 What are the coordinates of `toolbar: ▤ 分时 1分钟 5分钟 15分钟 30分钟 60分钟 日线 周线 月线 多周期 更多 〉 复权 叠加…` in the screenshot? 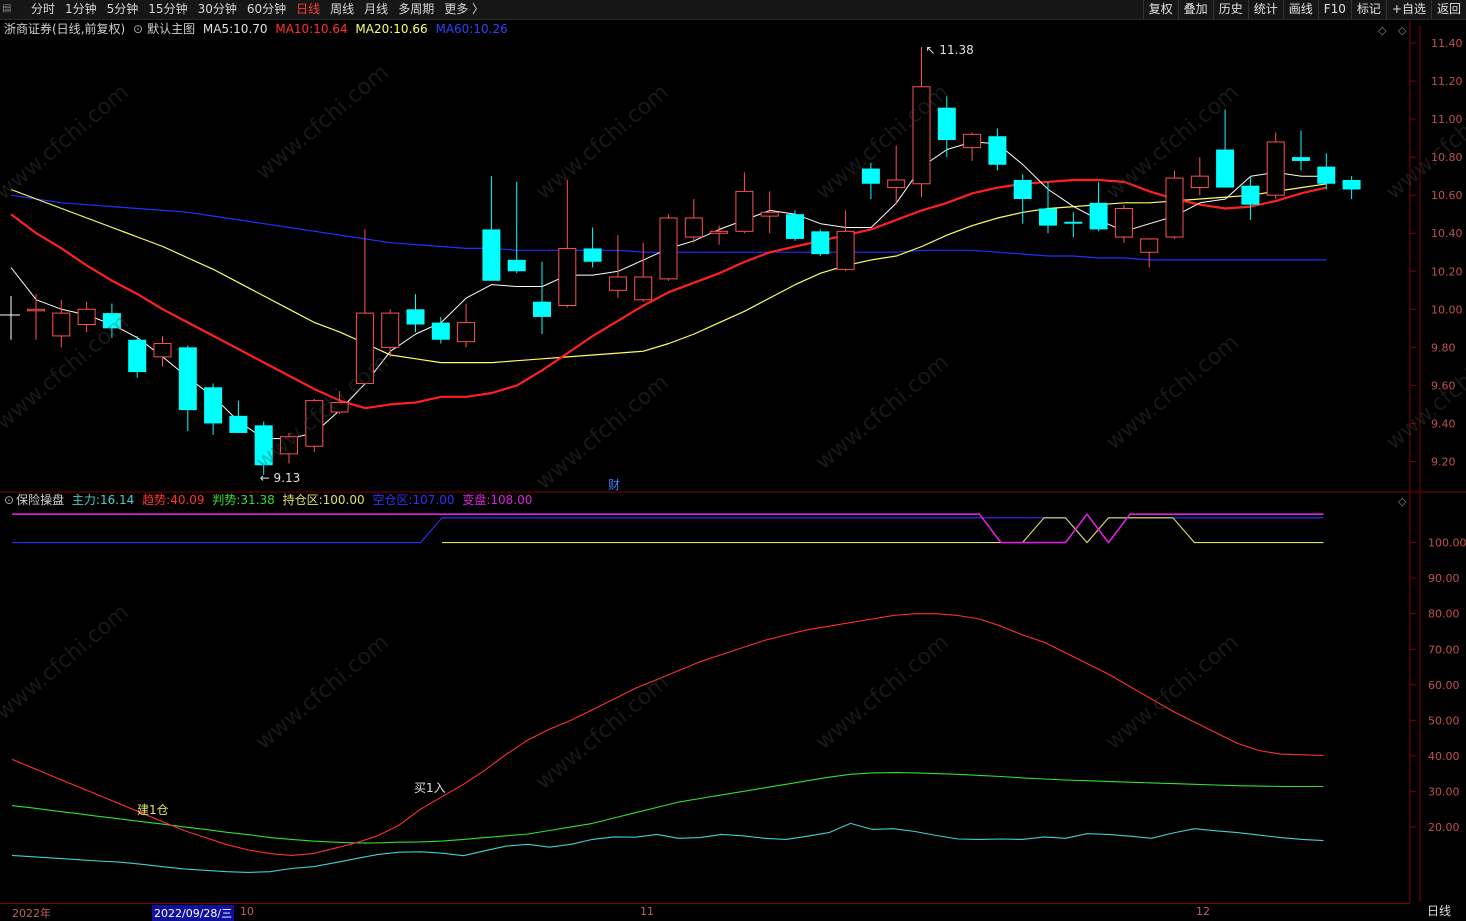 It's located at (733, 10).